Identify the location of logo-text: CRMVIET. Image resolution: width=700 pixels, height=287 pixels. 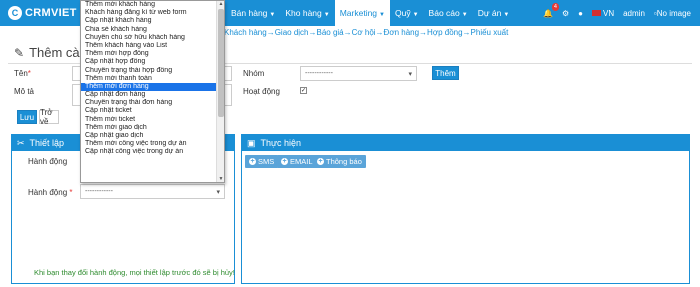
(51, 13).